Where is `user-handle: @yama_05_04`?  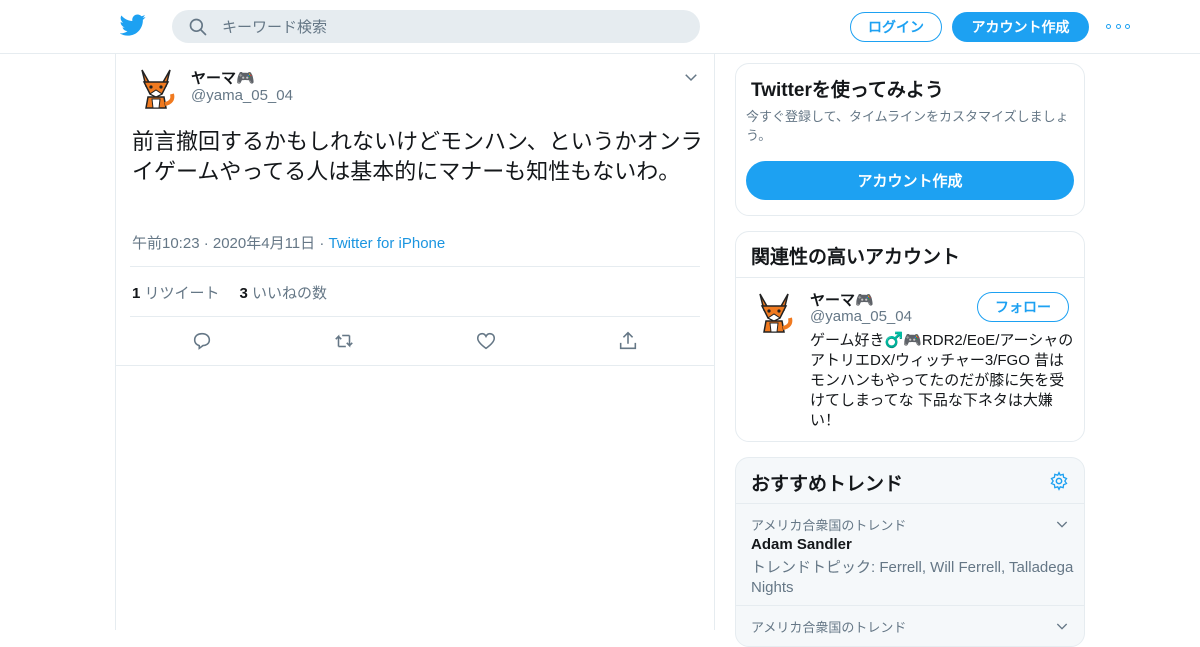 user-handle: @yama_05_04 is located at coordinates (242, 95).